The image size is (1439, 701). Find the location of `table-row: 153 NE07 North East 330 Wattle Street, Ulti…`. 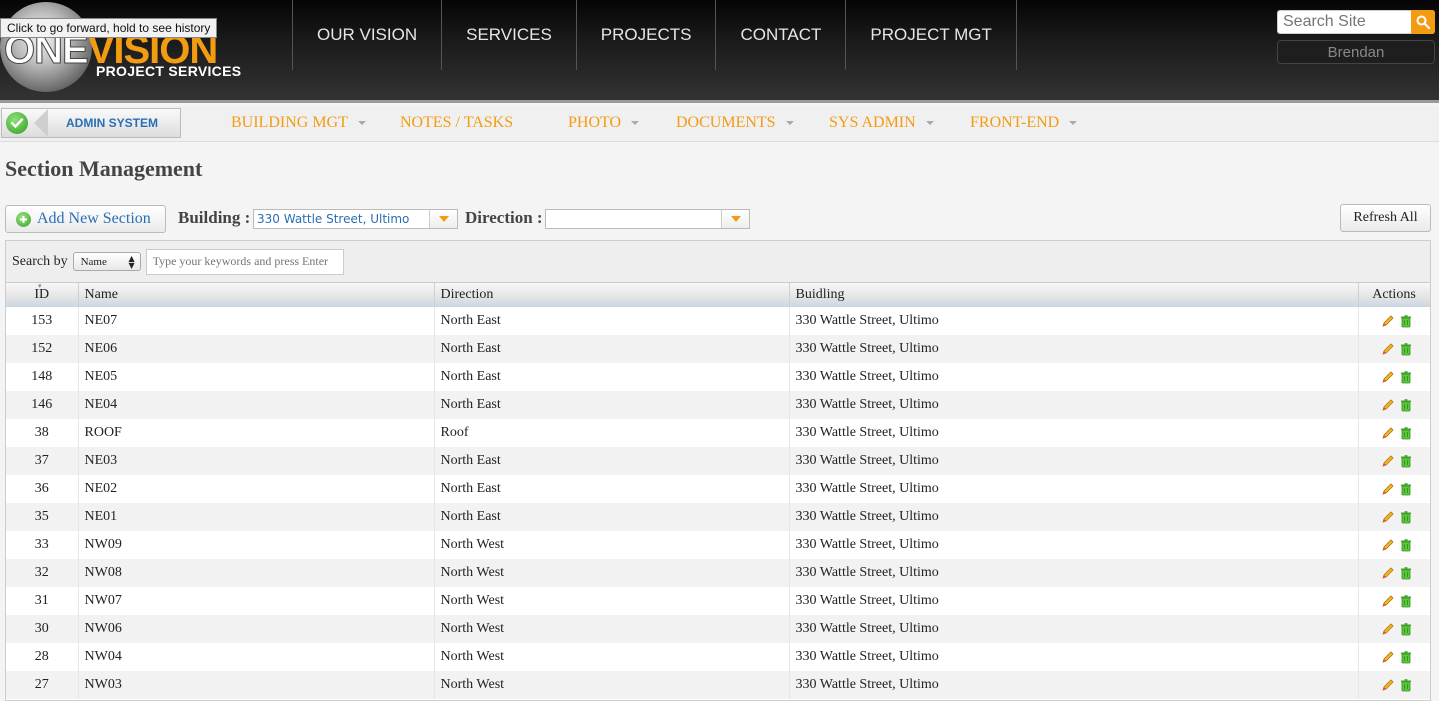

table-row: 153 NE07 North East 330 Wattle Street, Ulti… is located at coordinates (718, 321).